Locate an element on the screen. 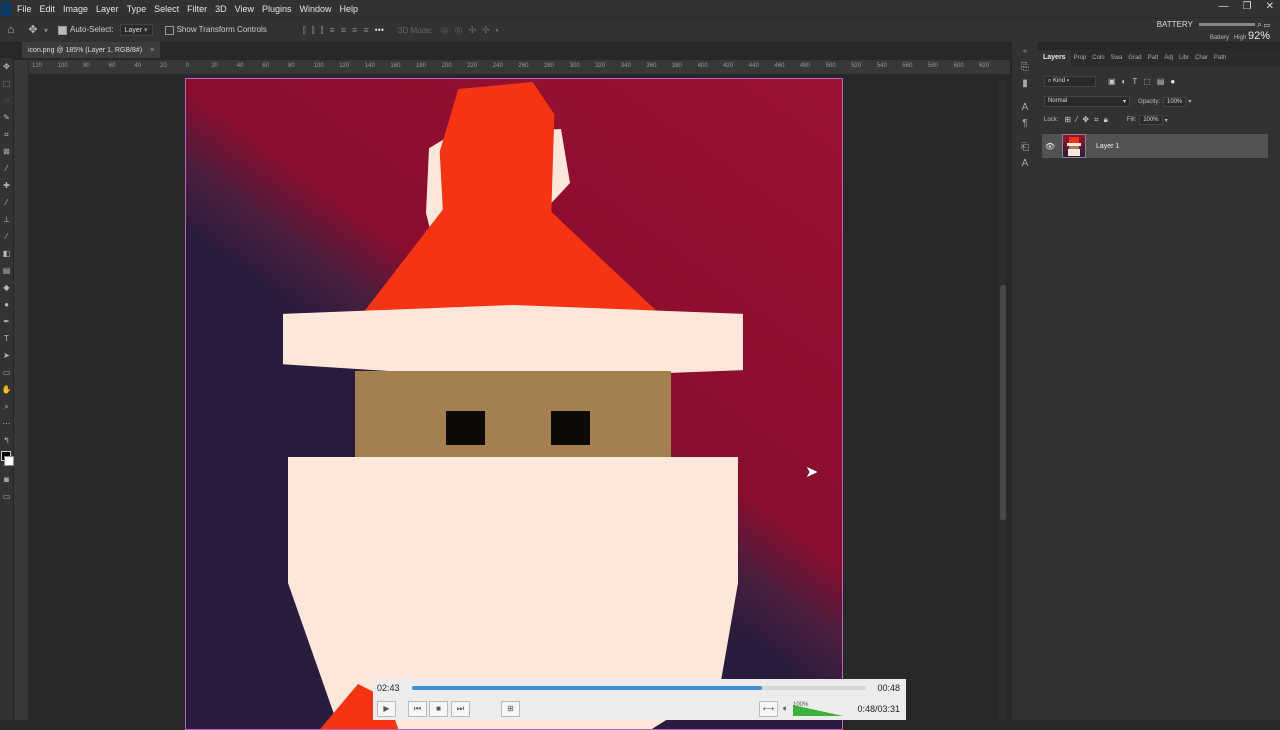 The height and width of the screenshot is (730, 1280). filter-kind-dropdown: ⌕ Kind ▾ is located at coordinates (1070, 81).